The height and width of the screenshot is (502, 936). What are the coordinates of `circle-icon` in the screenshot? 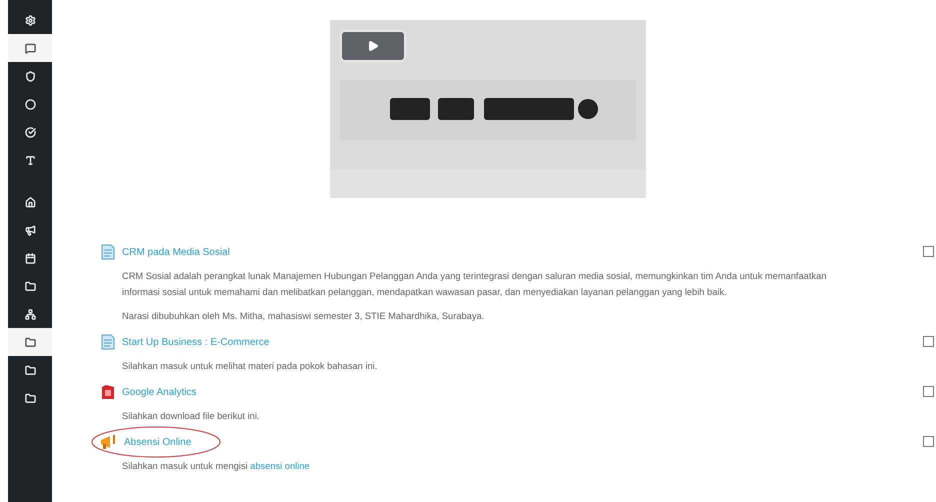 It's located at (30, 104).